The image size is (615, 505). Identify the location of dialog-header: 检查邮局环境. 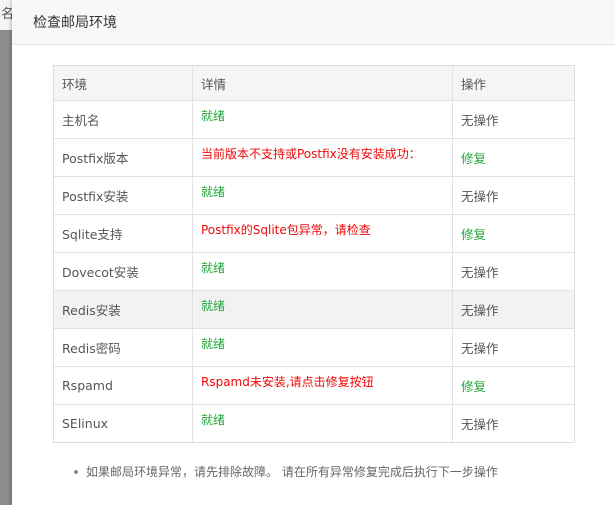
(313, 22).